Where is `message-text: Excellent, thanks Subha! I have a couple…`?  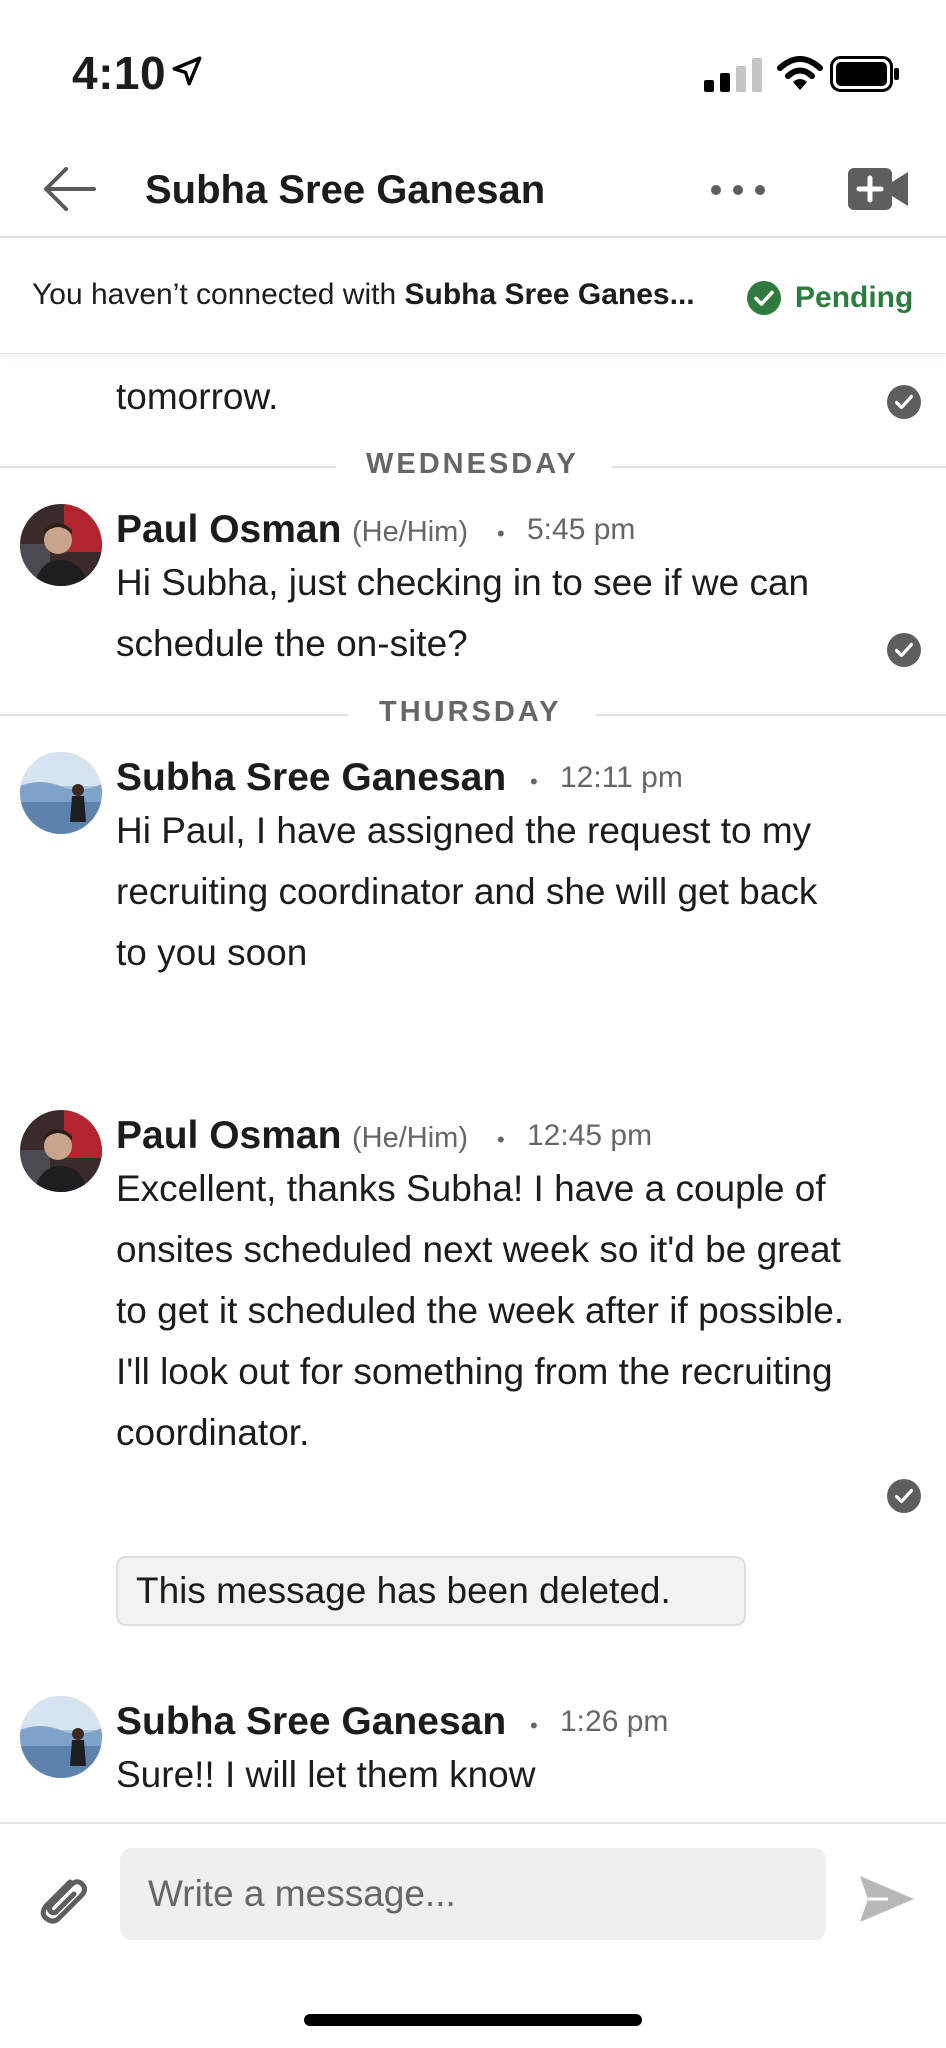
message-text: Excellent, thanks Subha! I have a couple… is located at coordinates (480, 1310).